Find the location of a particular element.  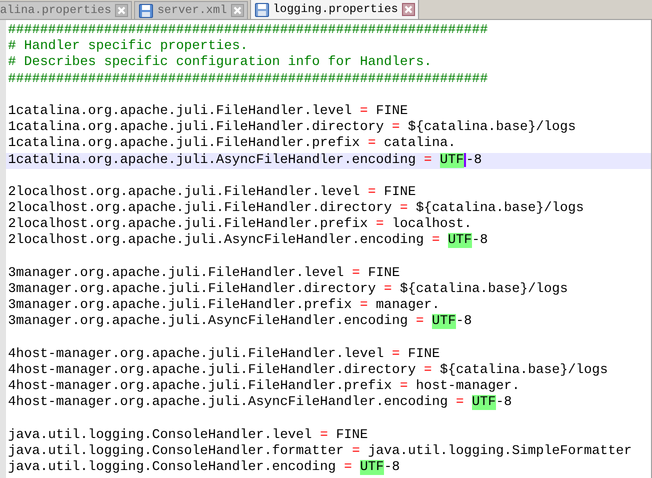

code-line: java.util.logging.ConsoleHandler.formatter = java.util.logging.SimpleFormatter is located at coordinates (320, 451).